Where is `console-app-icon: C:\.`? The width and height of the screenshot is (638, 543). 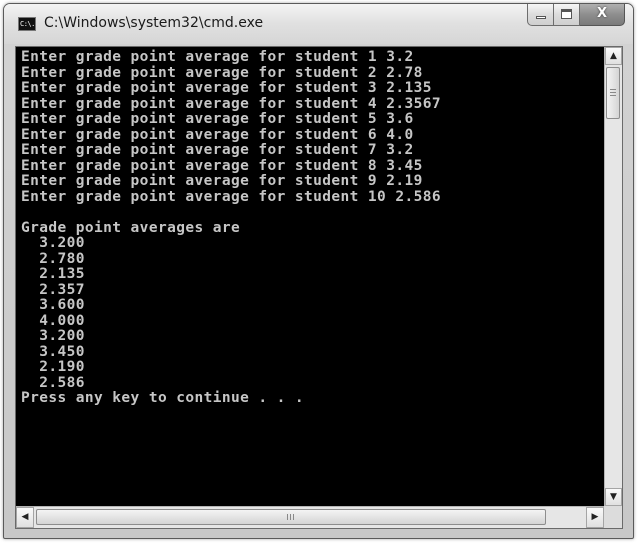 console-app-icon: C:\. is located at coordinates (27, 24).